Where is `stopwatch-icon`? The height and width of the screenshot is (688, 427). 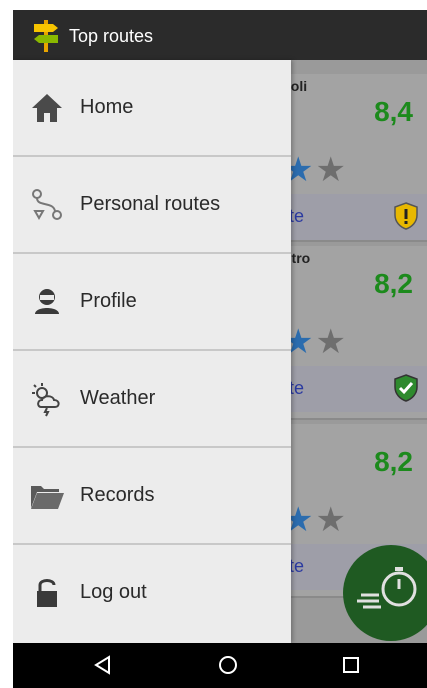 stopwatch-icon is located at coordinates (387, 588).